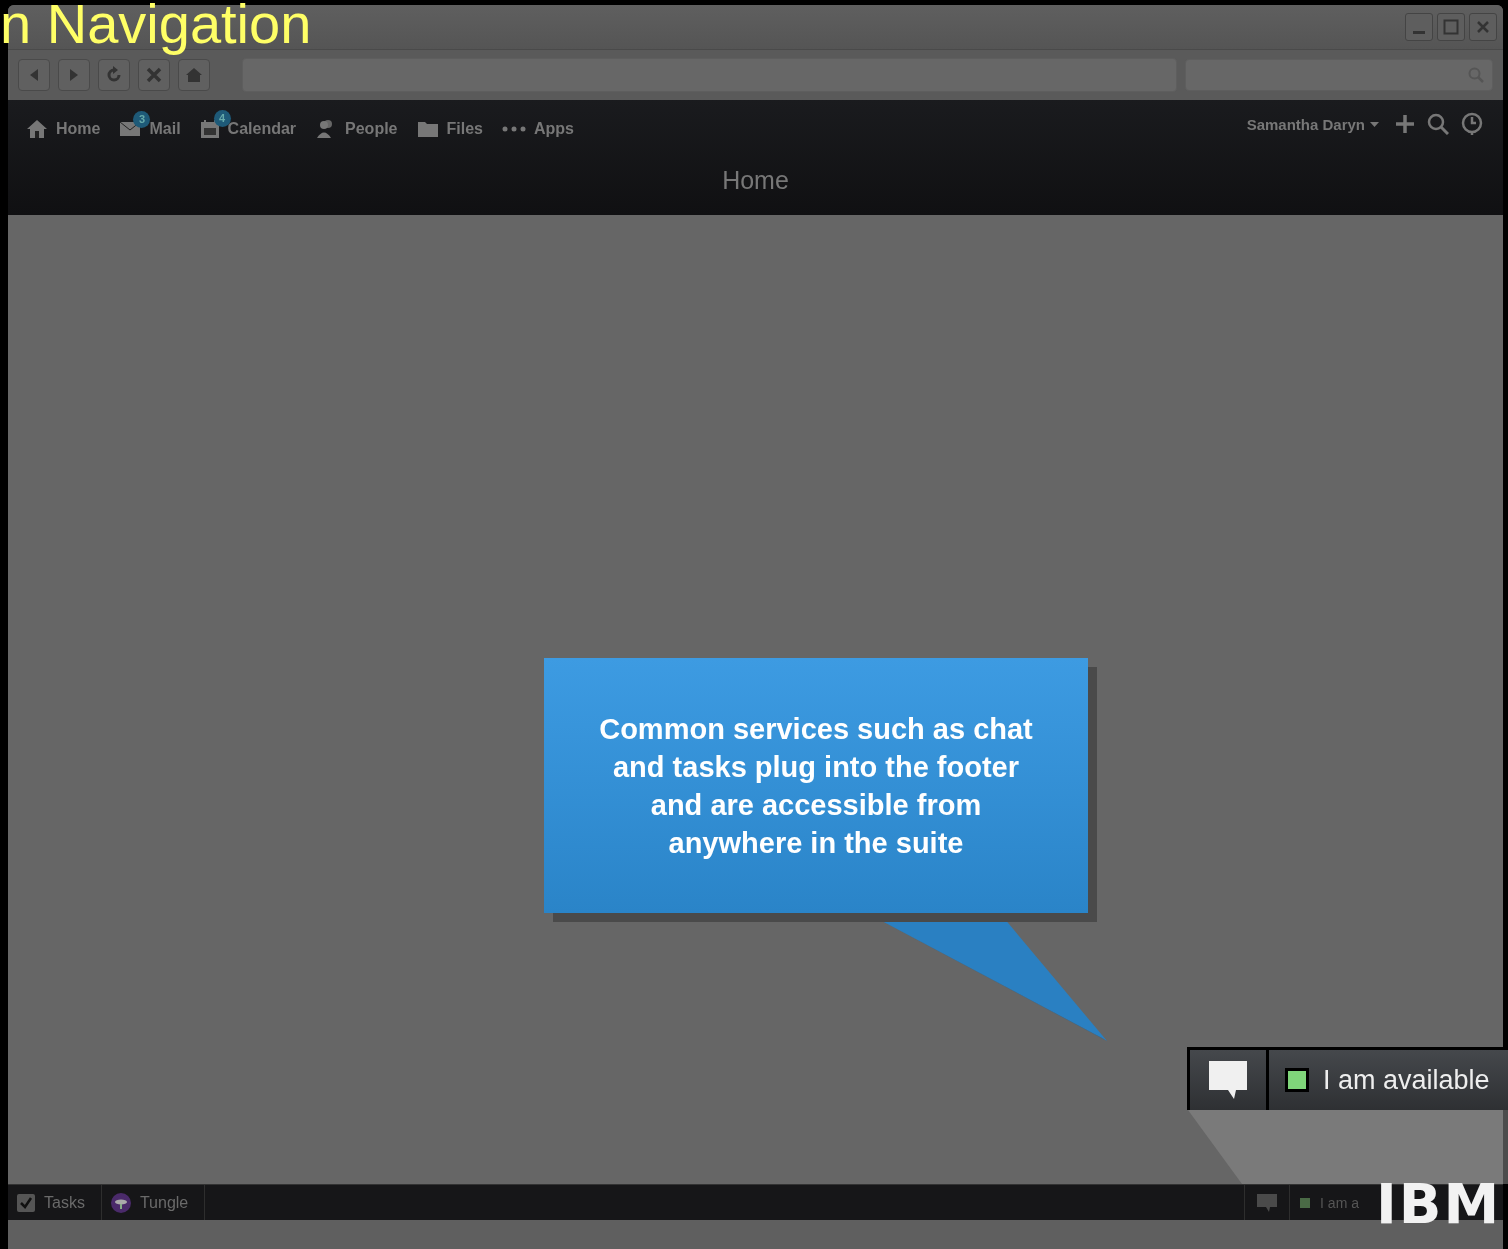 The height and width of the screenshot is (1249, 1508). I want to click on count-badge: 3, so click(142, 119).